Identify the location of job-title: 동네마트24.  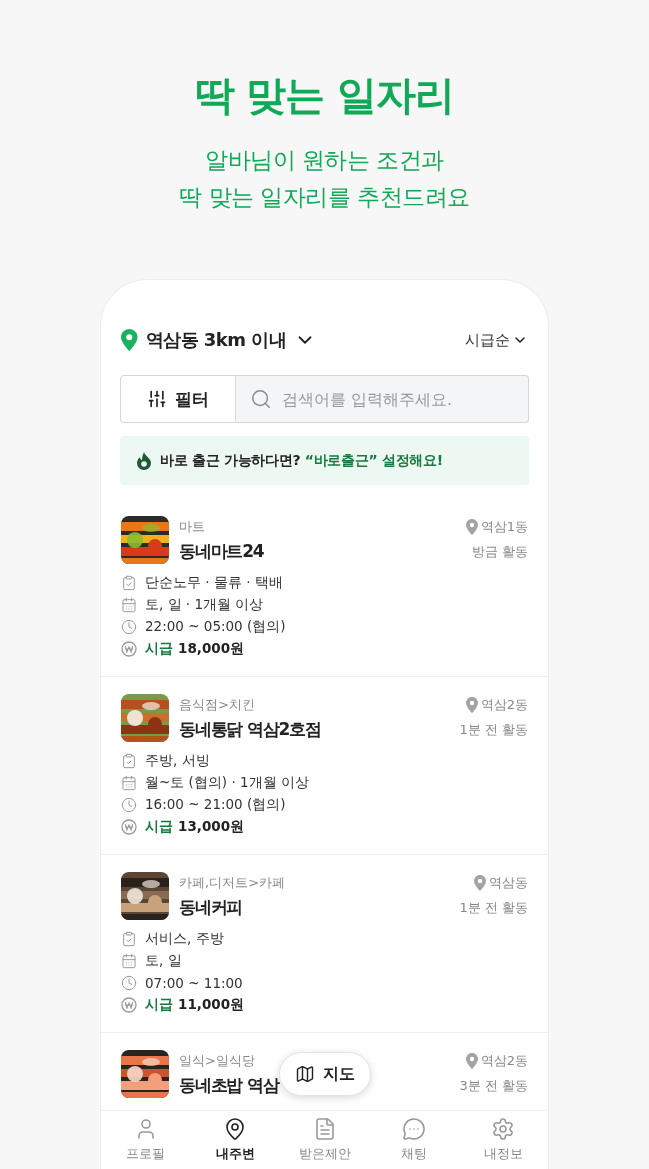
(222, 551).